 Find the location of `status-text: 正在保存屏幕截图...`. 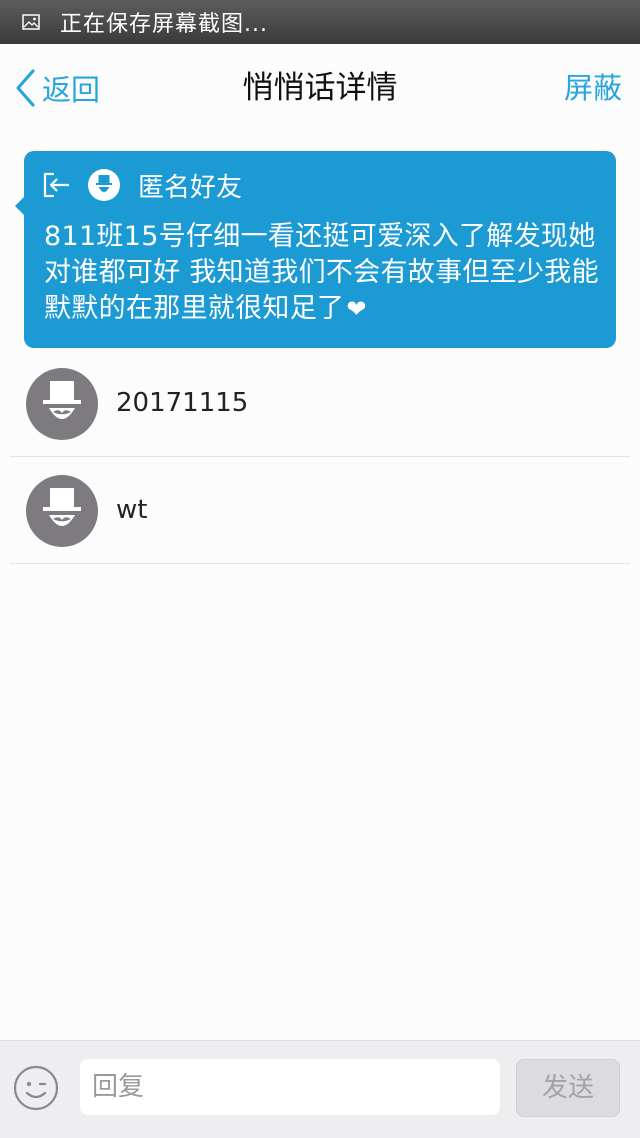

status-text: 正在保存屏幕截图... is located at coordinates (164, 24).